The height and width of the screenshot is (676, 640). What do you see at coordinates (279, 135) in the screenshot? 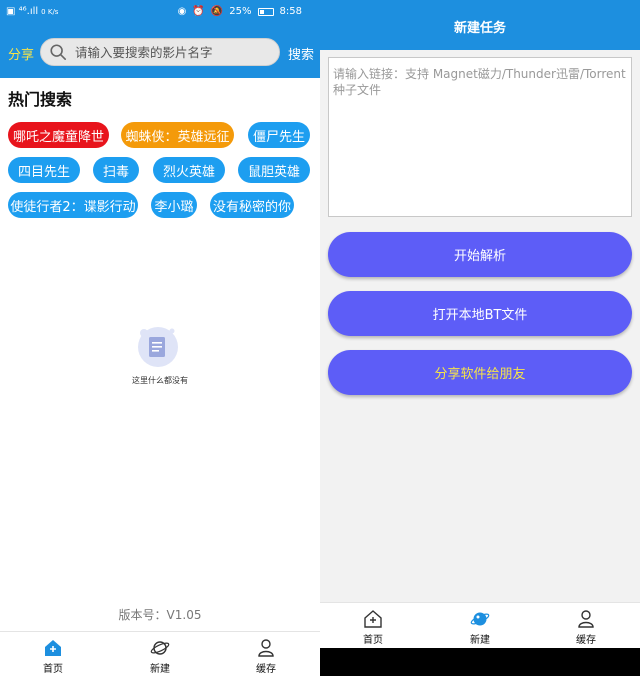
I see `hot-tag: 僵尸先生` at bounding box center [279, 135].